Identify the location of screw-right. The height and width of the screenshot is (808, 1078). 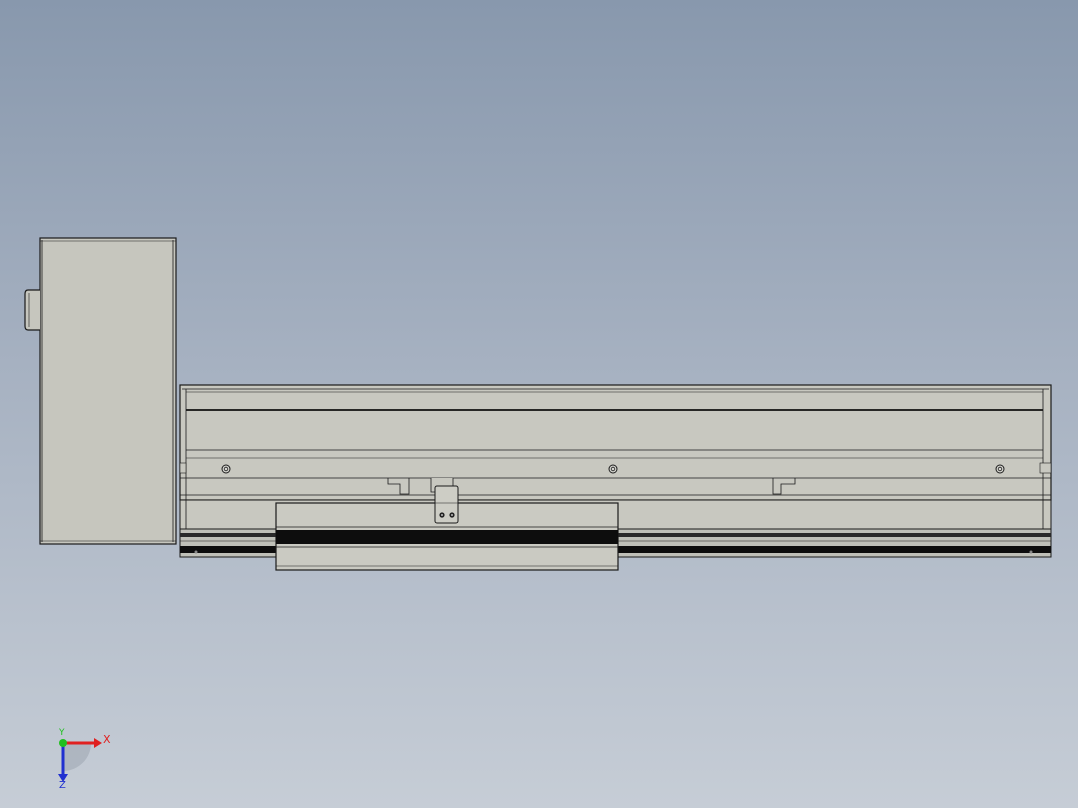
(1000, 469).